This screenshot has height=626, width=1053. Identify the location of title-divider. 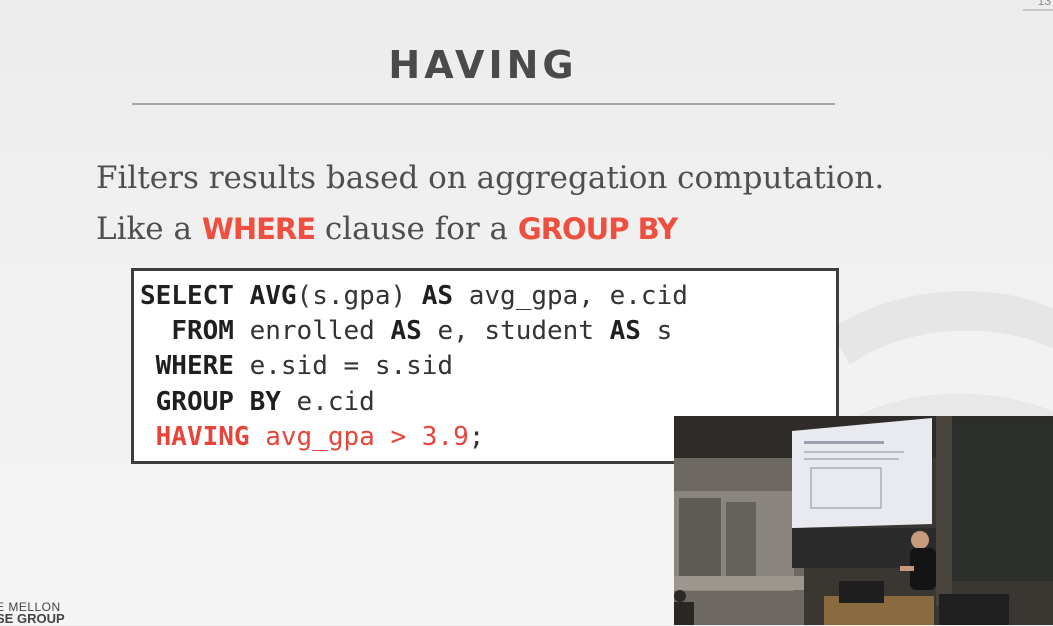
(483, 104).